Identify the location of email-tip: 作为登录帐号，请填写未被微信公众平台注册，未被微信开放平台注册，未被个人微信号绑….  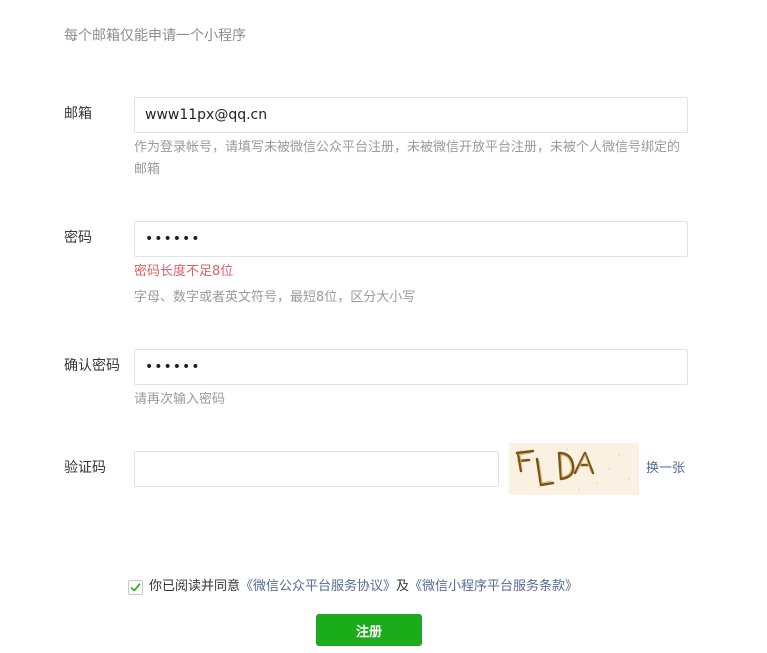
(407, 158).